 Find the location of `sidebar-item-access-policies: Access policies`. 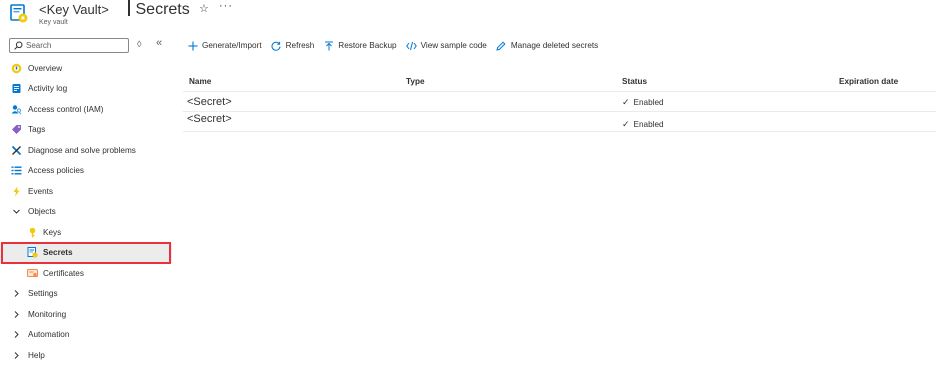

sidebar-item-access-policies: Access policies is located at coordinates (86, 171).